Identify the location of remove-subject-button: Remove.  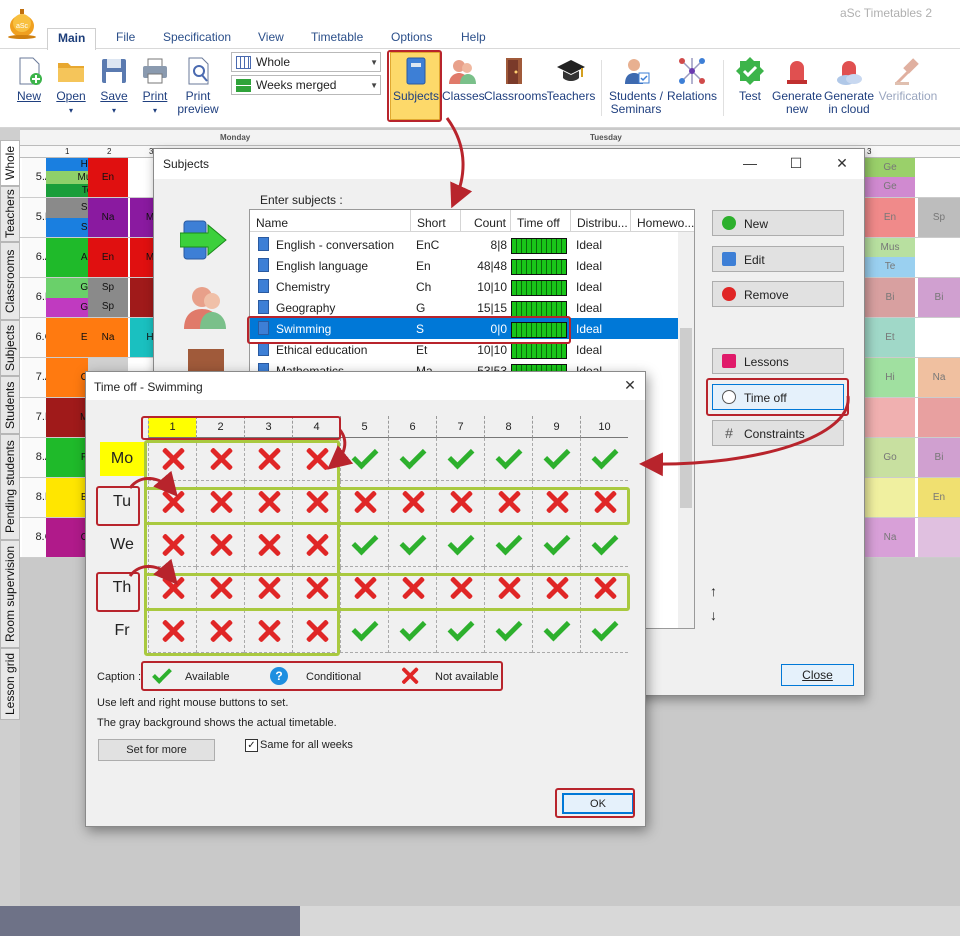
(778, 294).